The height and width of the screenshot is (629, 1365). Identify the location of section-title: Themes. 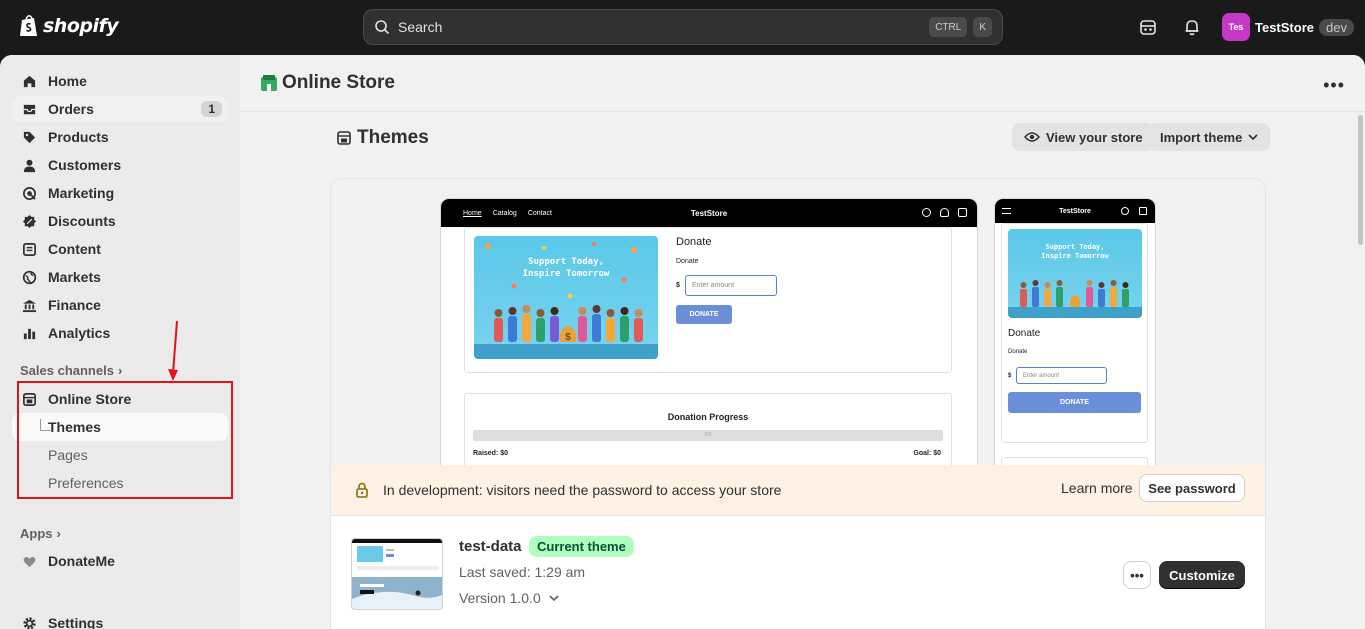
(393, 137).